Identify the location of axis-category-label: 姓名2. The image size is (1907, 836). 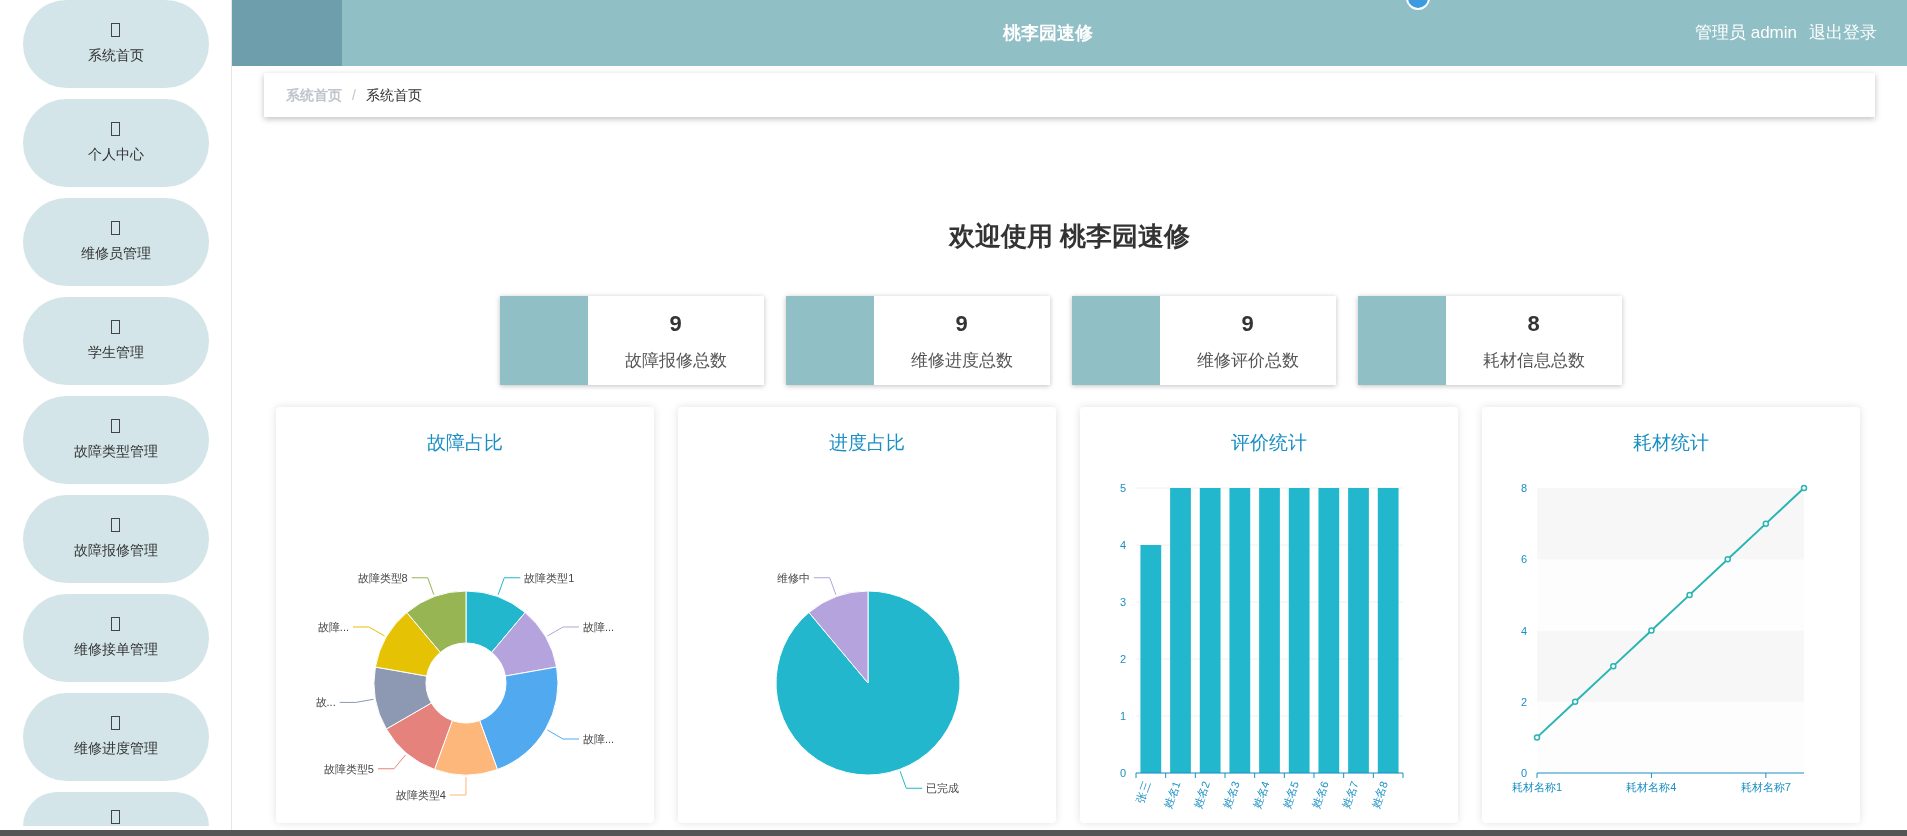
(1202, 794).